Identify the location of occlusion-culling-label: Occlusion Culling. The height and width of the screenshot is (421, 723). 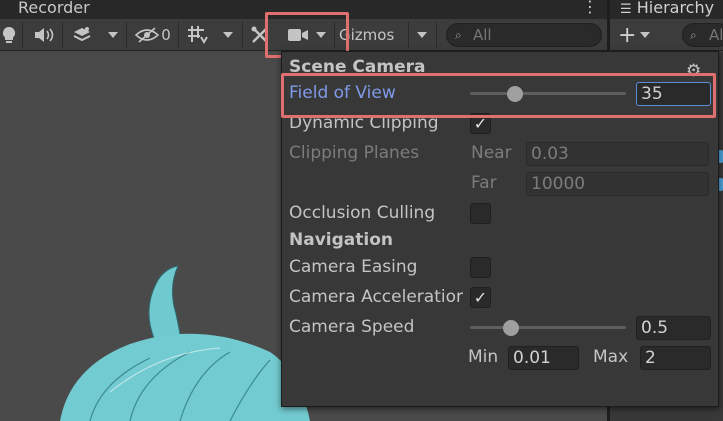
(362, 213).